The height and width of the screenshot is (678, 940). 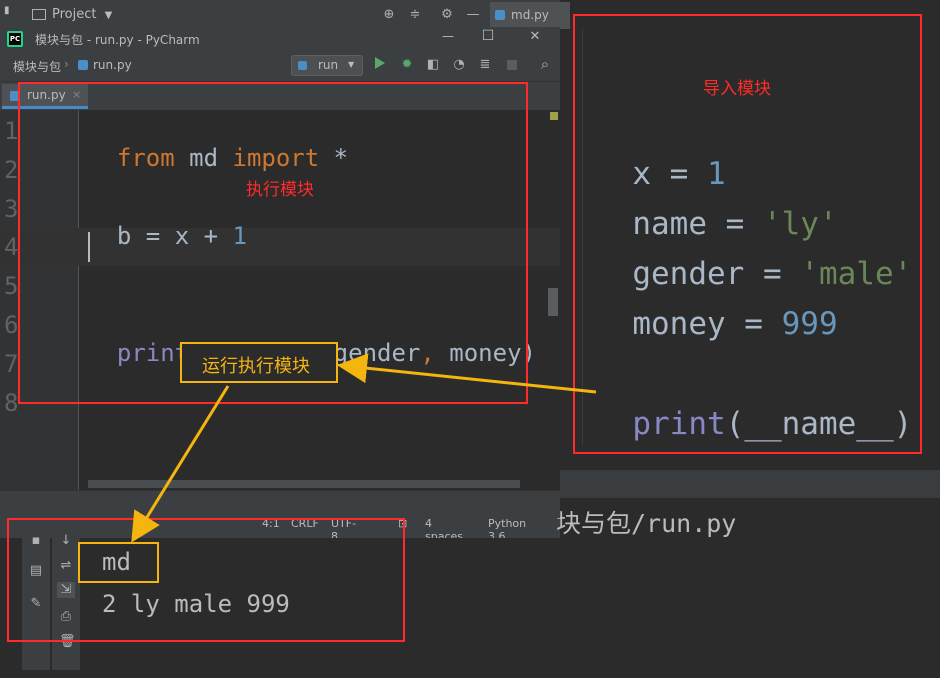 What do you see at coordinates (467, 373) in the screenshot?
I see `arrow-md-to-label` at bounding box center [467, 373].